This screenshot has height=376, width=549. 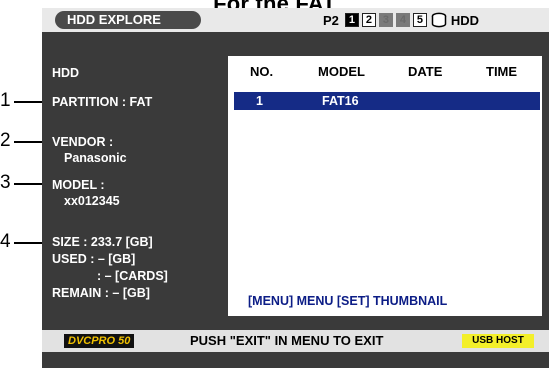 What do you see at coordinates (425, 71) in the screenshot?
I see `col-header-date: DATE` at bounding box center [425, 71].